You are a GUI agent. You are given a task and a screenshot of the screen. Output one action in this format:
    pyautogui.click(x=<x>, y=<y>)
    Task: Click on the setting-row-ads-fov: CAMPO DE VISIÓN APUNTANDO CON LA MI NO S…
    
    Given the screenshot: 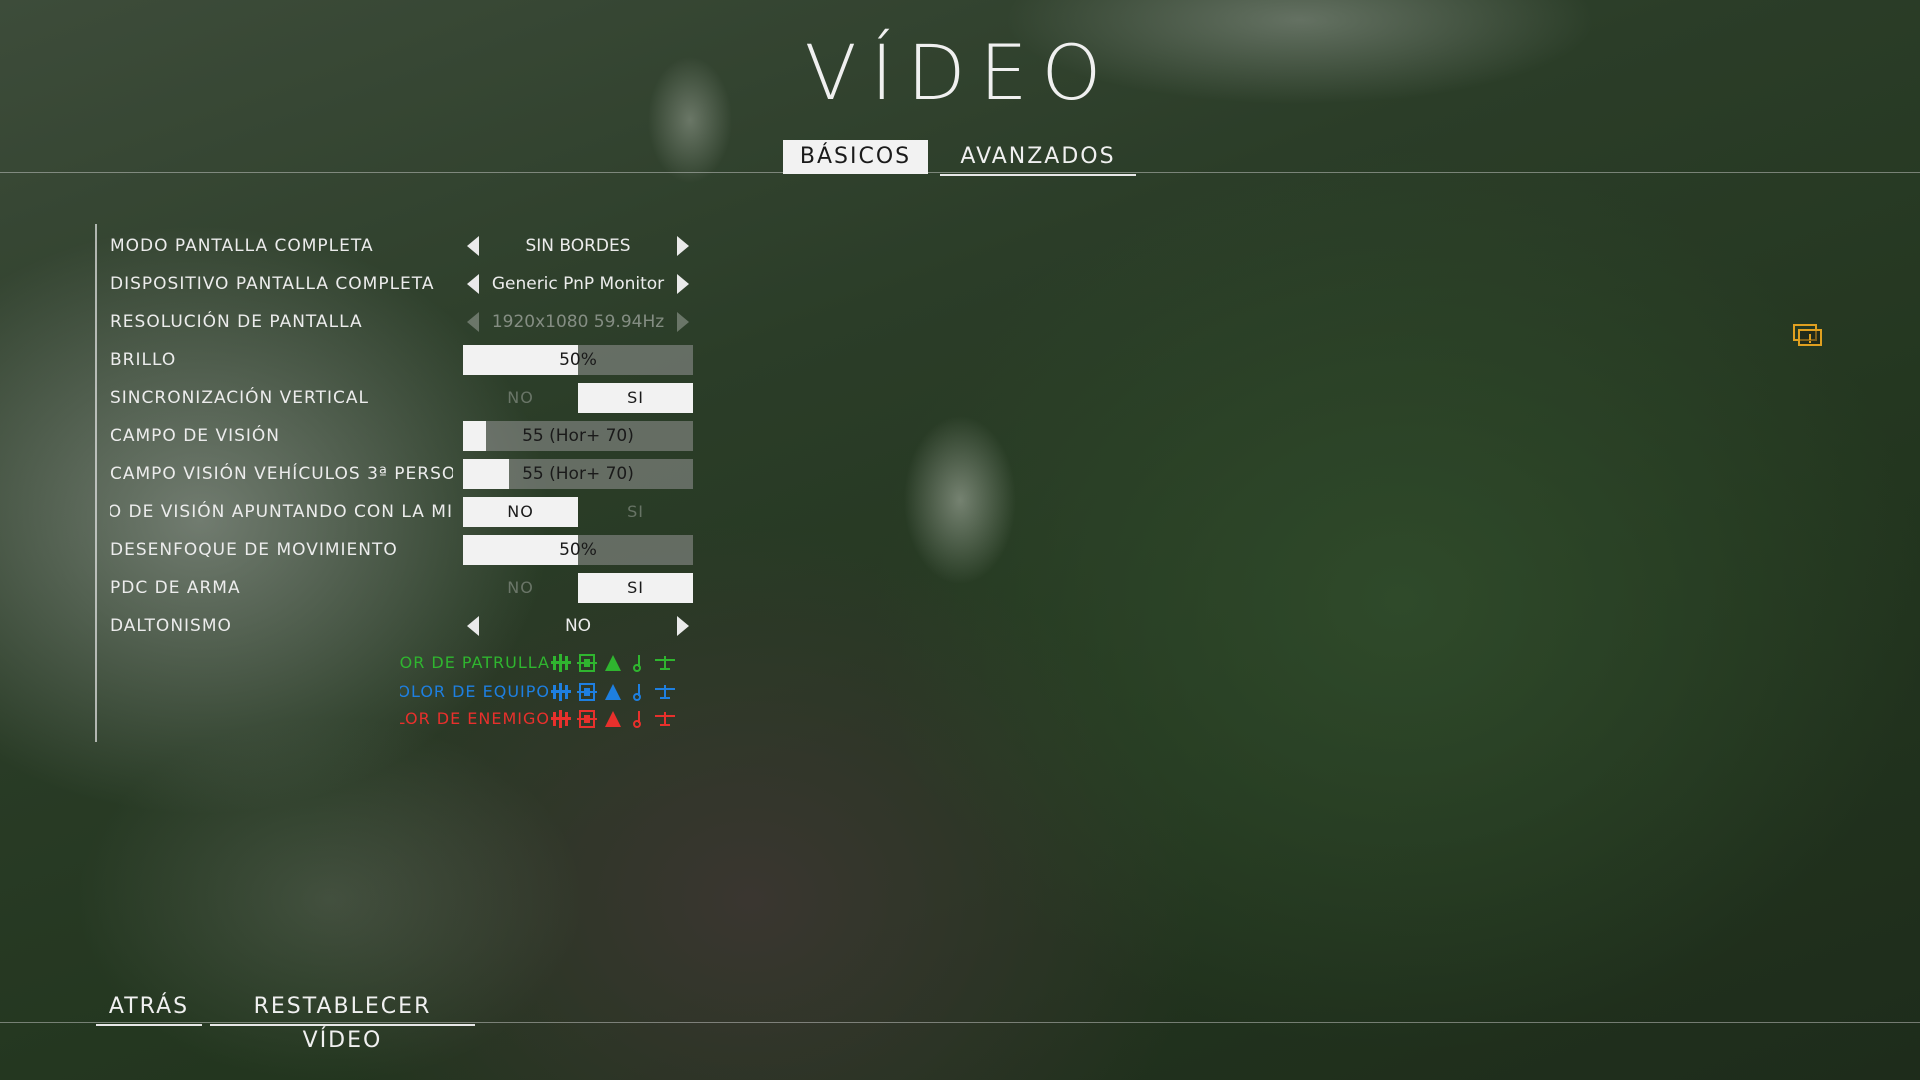 What is the action you would take?
    pyautogui.click(x=460, y=512)
    